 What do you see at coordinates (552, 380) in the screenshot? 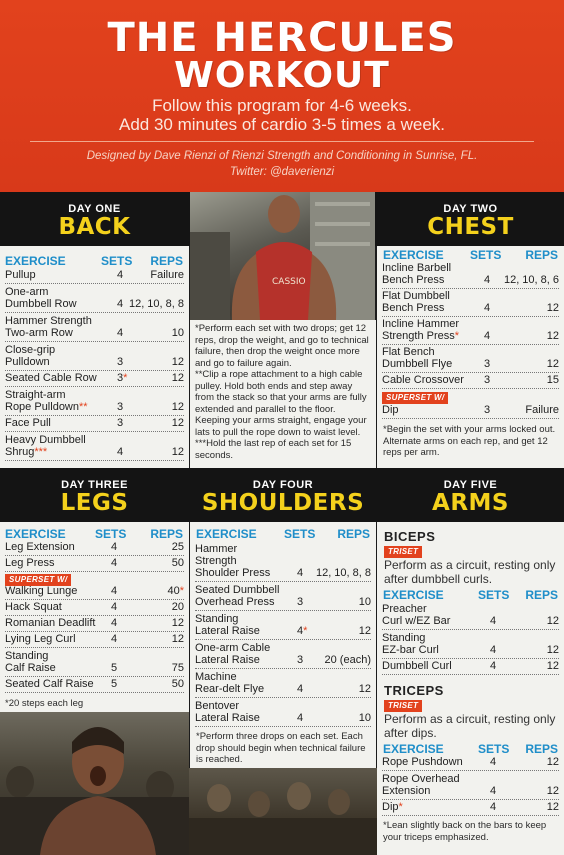
I see `reps-value: 15` at bounding box center [552, 380].